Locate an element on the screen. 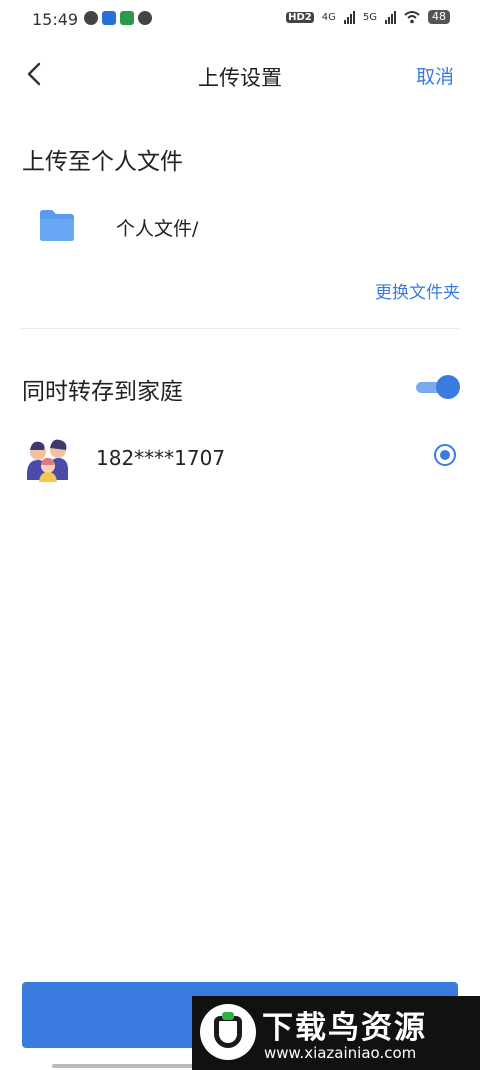 The image size is (480, 1070). page-title: 上传设置 is located at coordinates (240, 78).